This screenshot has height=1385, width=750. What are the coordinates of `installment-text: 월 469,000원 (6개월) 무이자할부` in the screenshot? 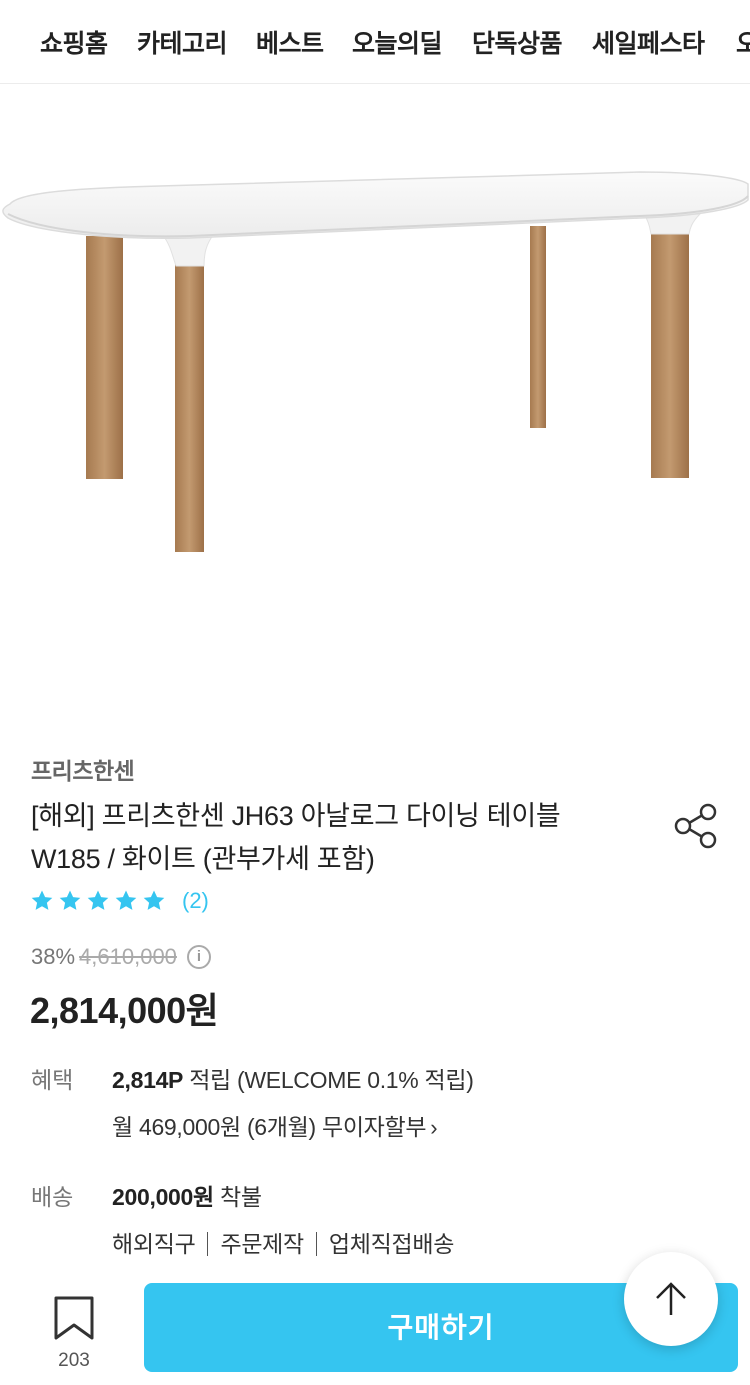 It's located at (269, 1127).